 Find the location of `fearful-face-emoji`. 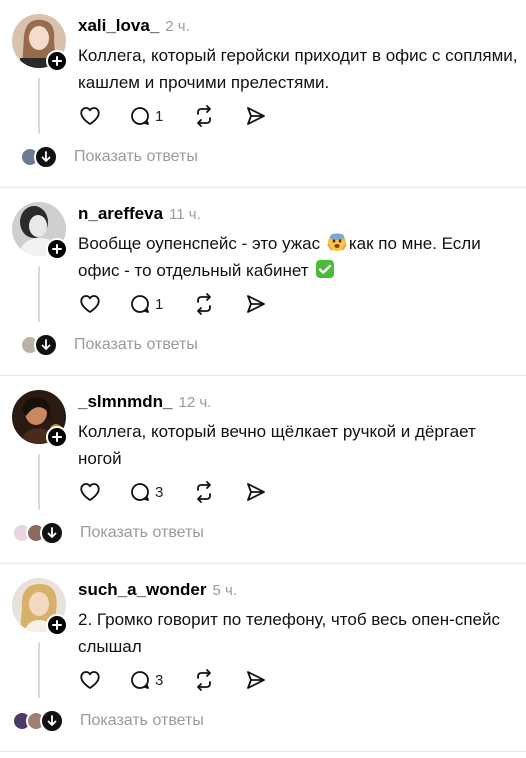

fearful-face-emoji is located at coordinates (336, 242).